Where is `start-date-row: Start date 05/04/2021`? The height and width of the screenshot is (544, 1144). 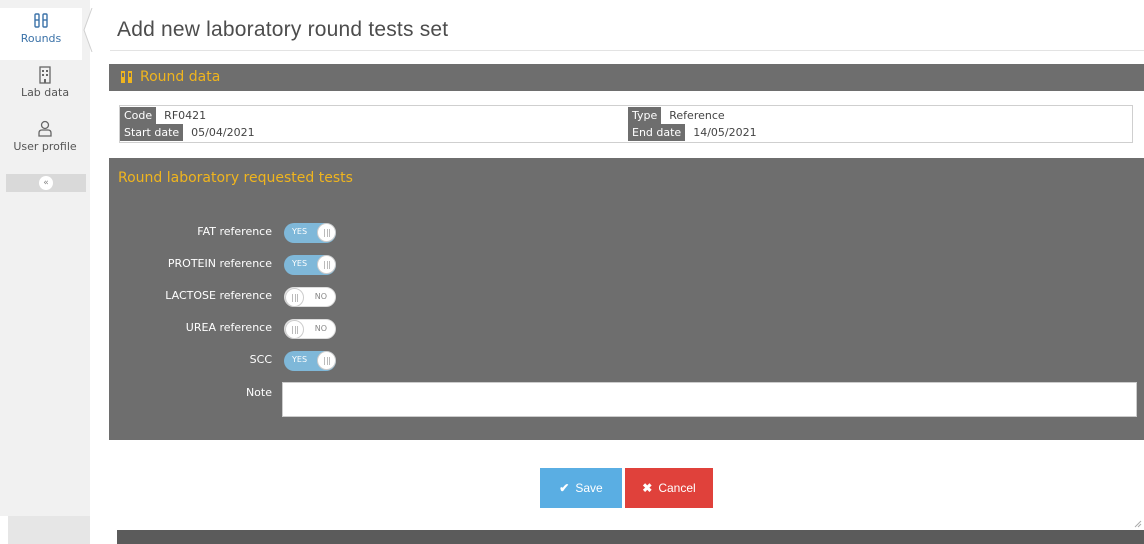
start-date-row: Start date 05/04/2021 is located at coordinates (187, 132).